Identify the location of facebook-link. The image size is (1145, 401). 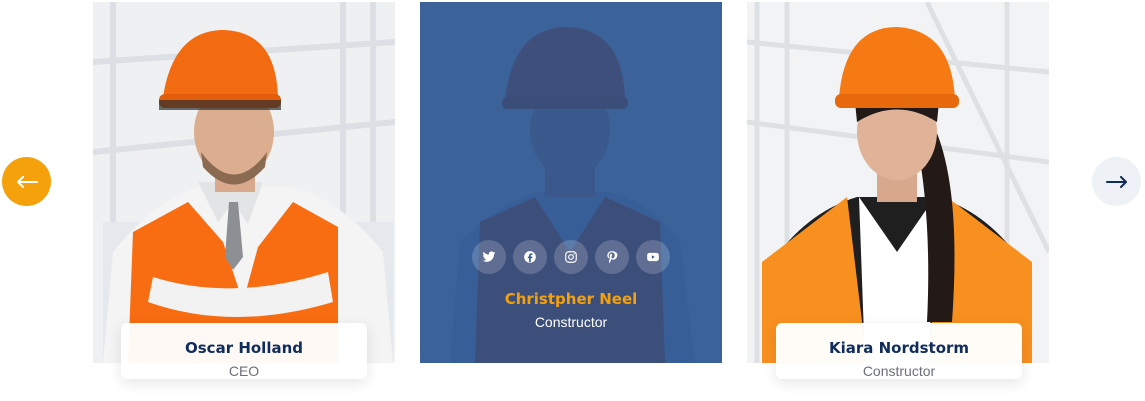
(530, 257).